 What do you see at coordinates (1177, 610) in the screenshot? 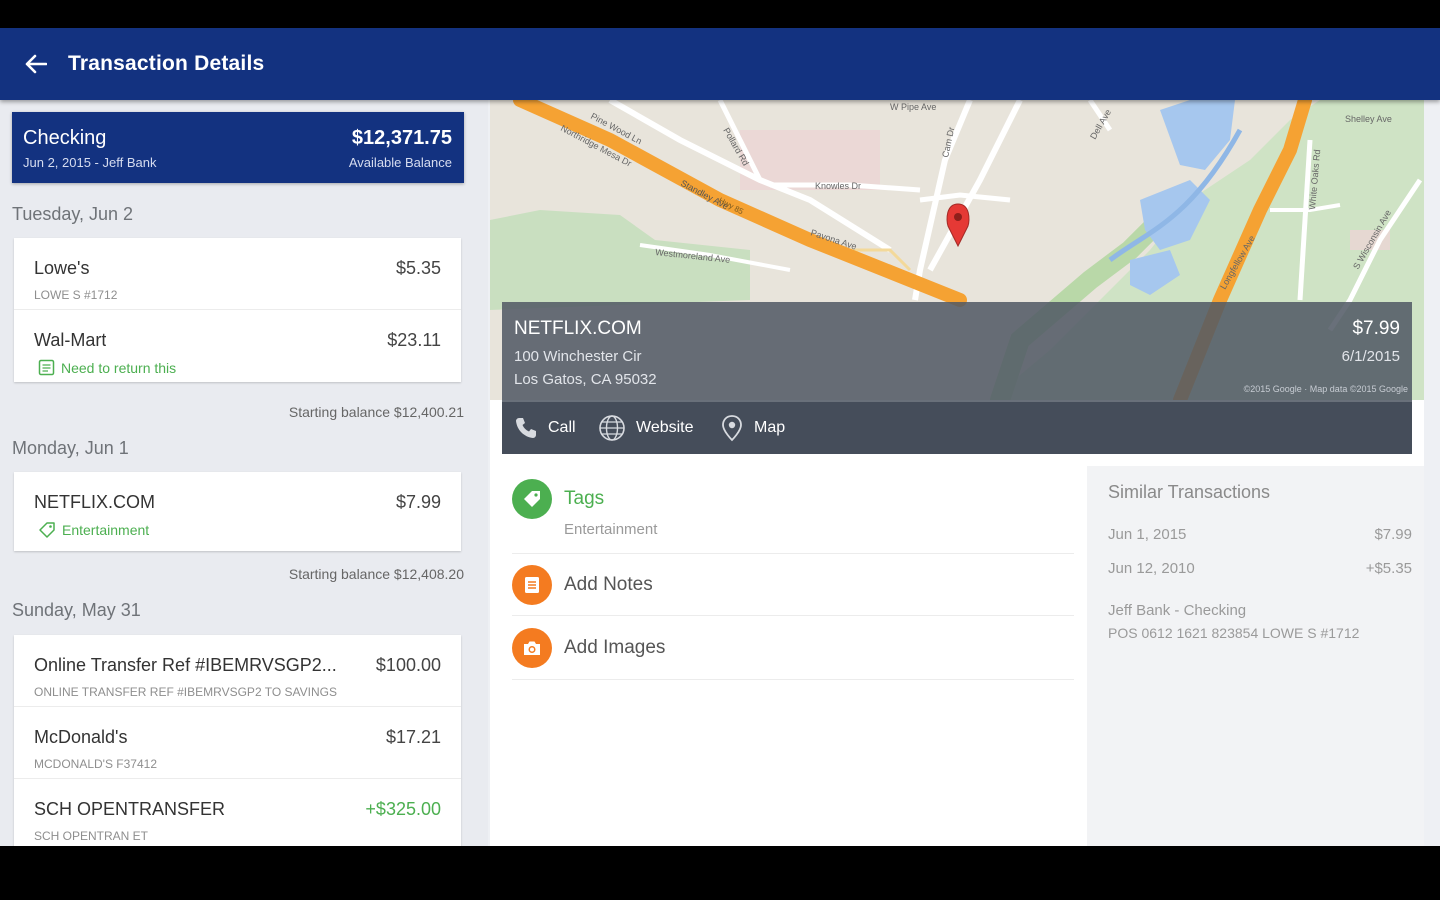
I see `similar-transaction-account: Jeff Bank - Checking` at bounding box center [1177, 610].